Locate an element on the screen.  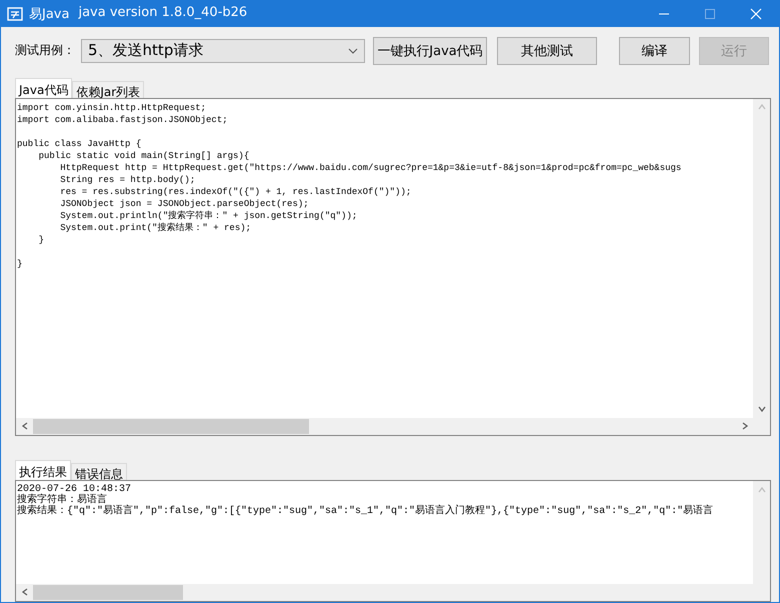
tab: 依赖Jar列表 is located at coordinates (108, 89).